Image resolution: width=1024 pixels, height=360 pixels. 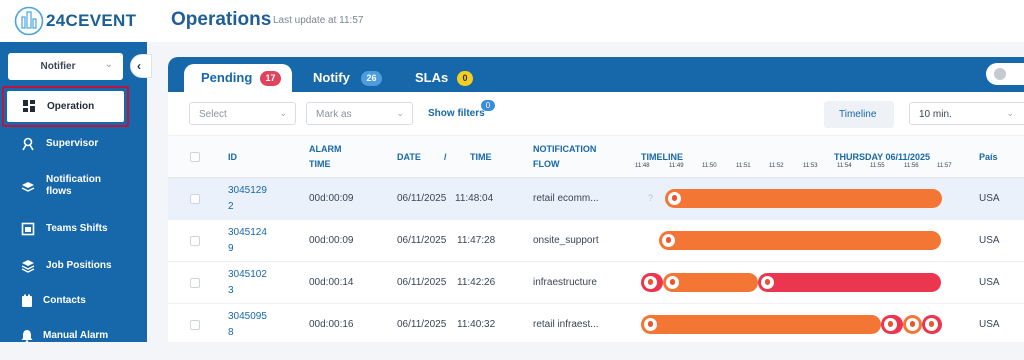 I want to click on sidebar-item-manual-alarm: Manual Alarm, so click(x=73, y=343).